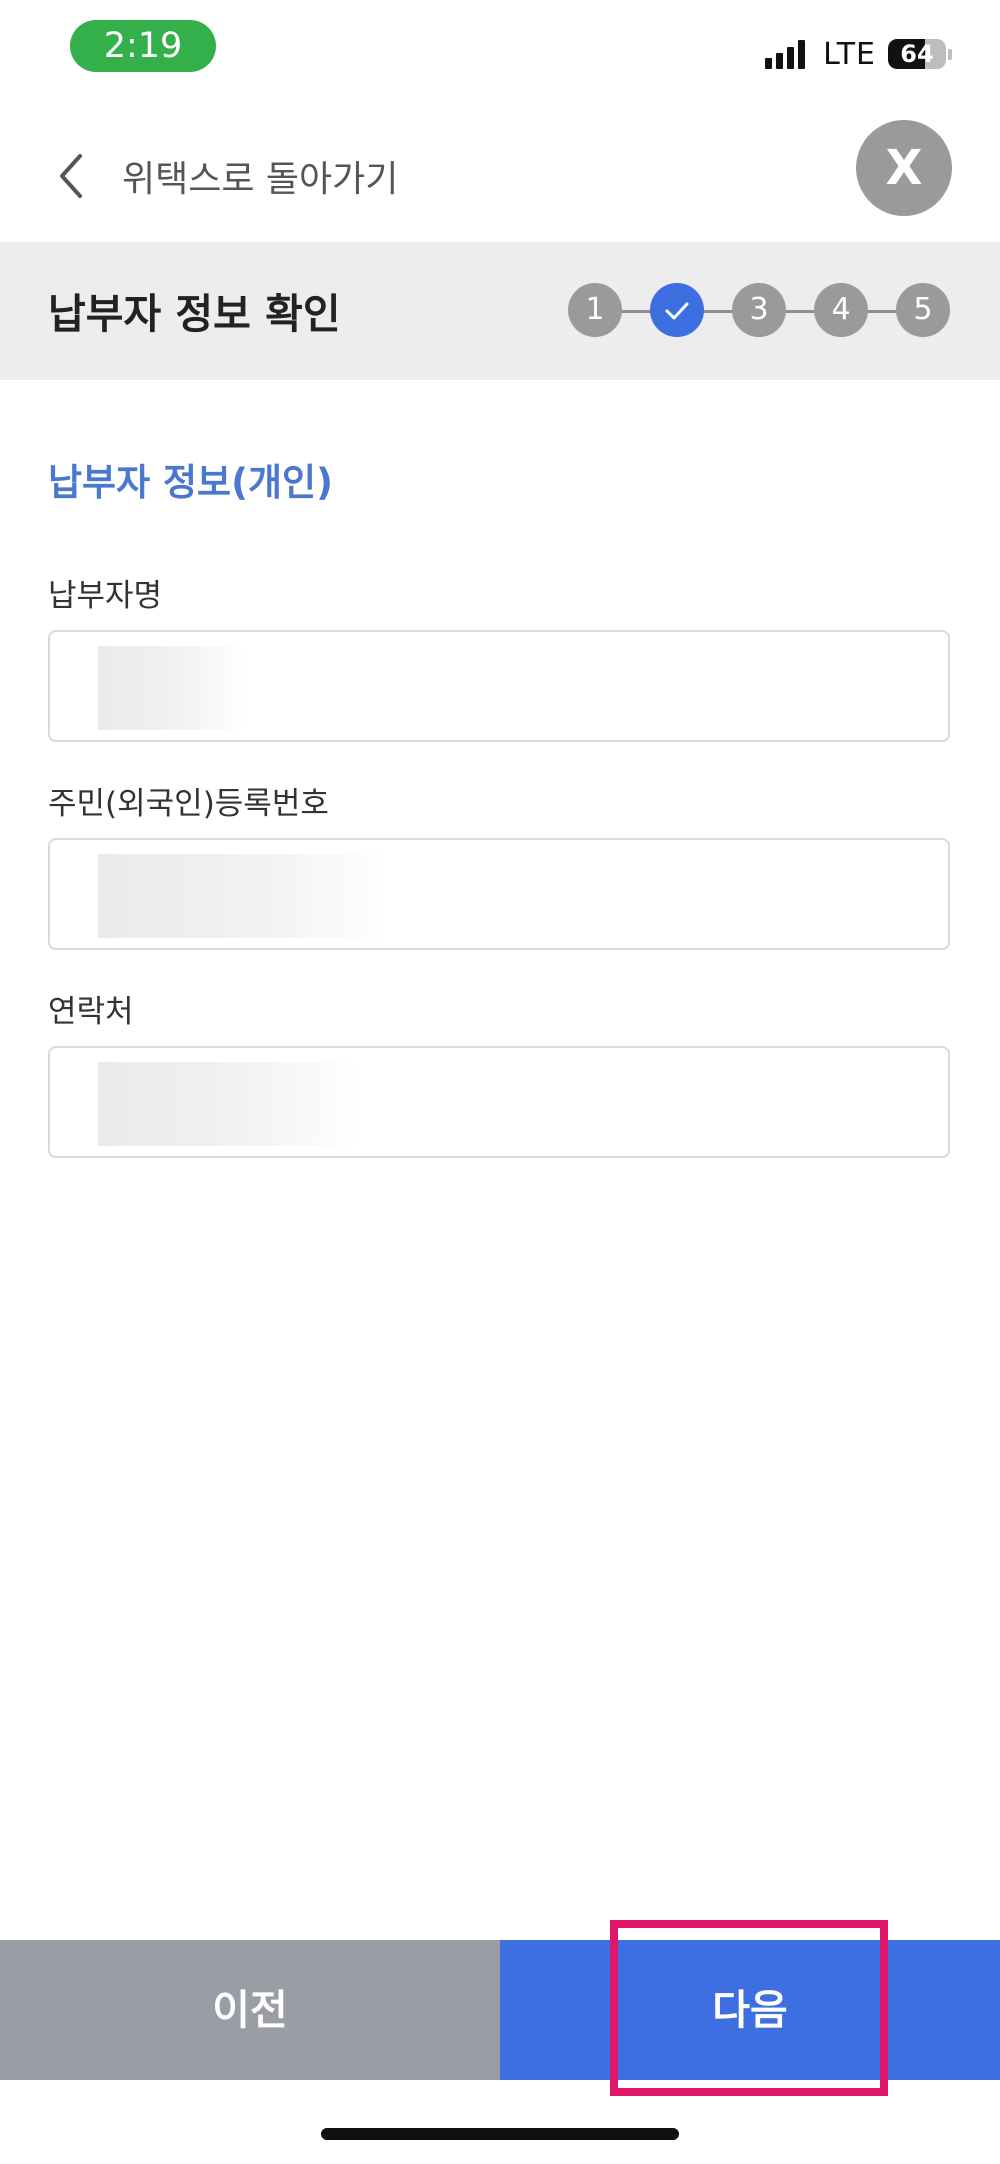 The width and height of the screenshot is (1000, 2164). I want to click on battery-icon: 64, so click(917, 54).